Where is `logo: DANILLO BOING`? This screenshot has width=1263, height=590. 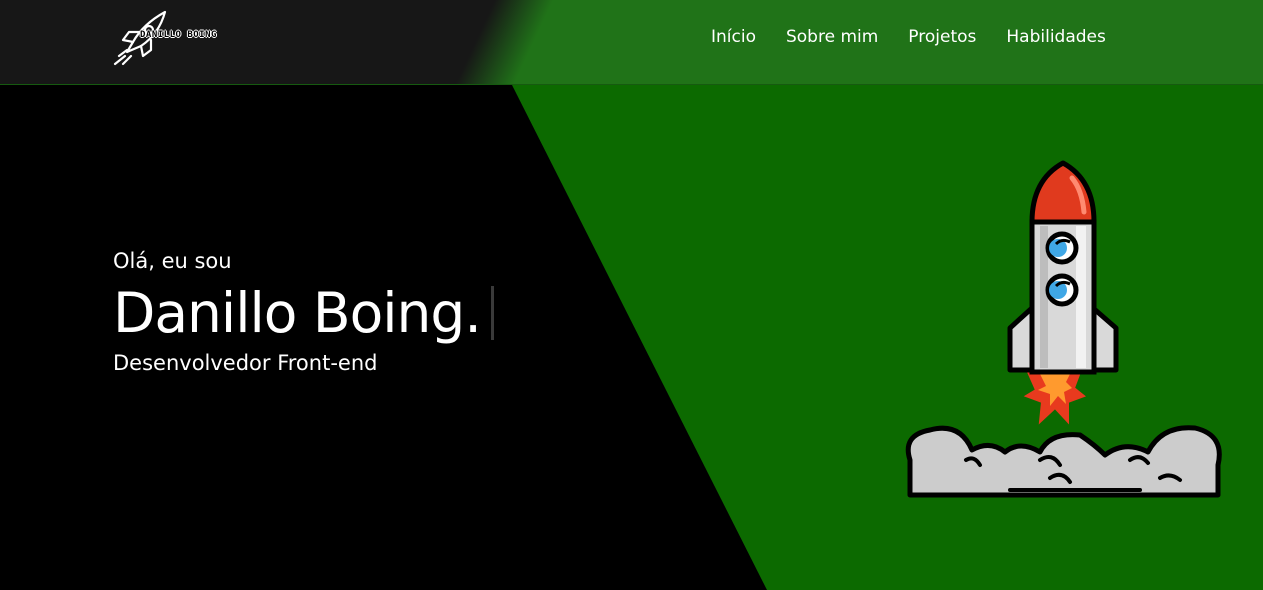 logo: DANILLO BOING is located at coordinates (178, 36).